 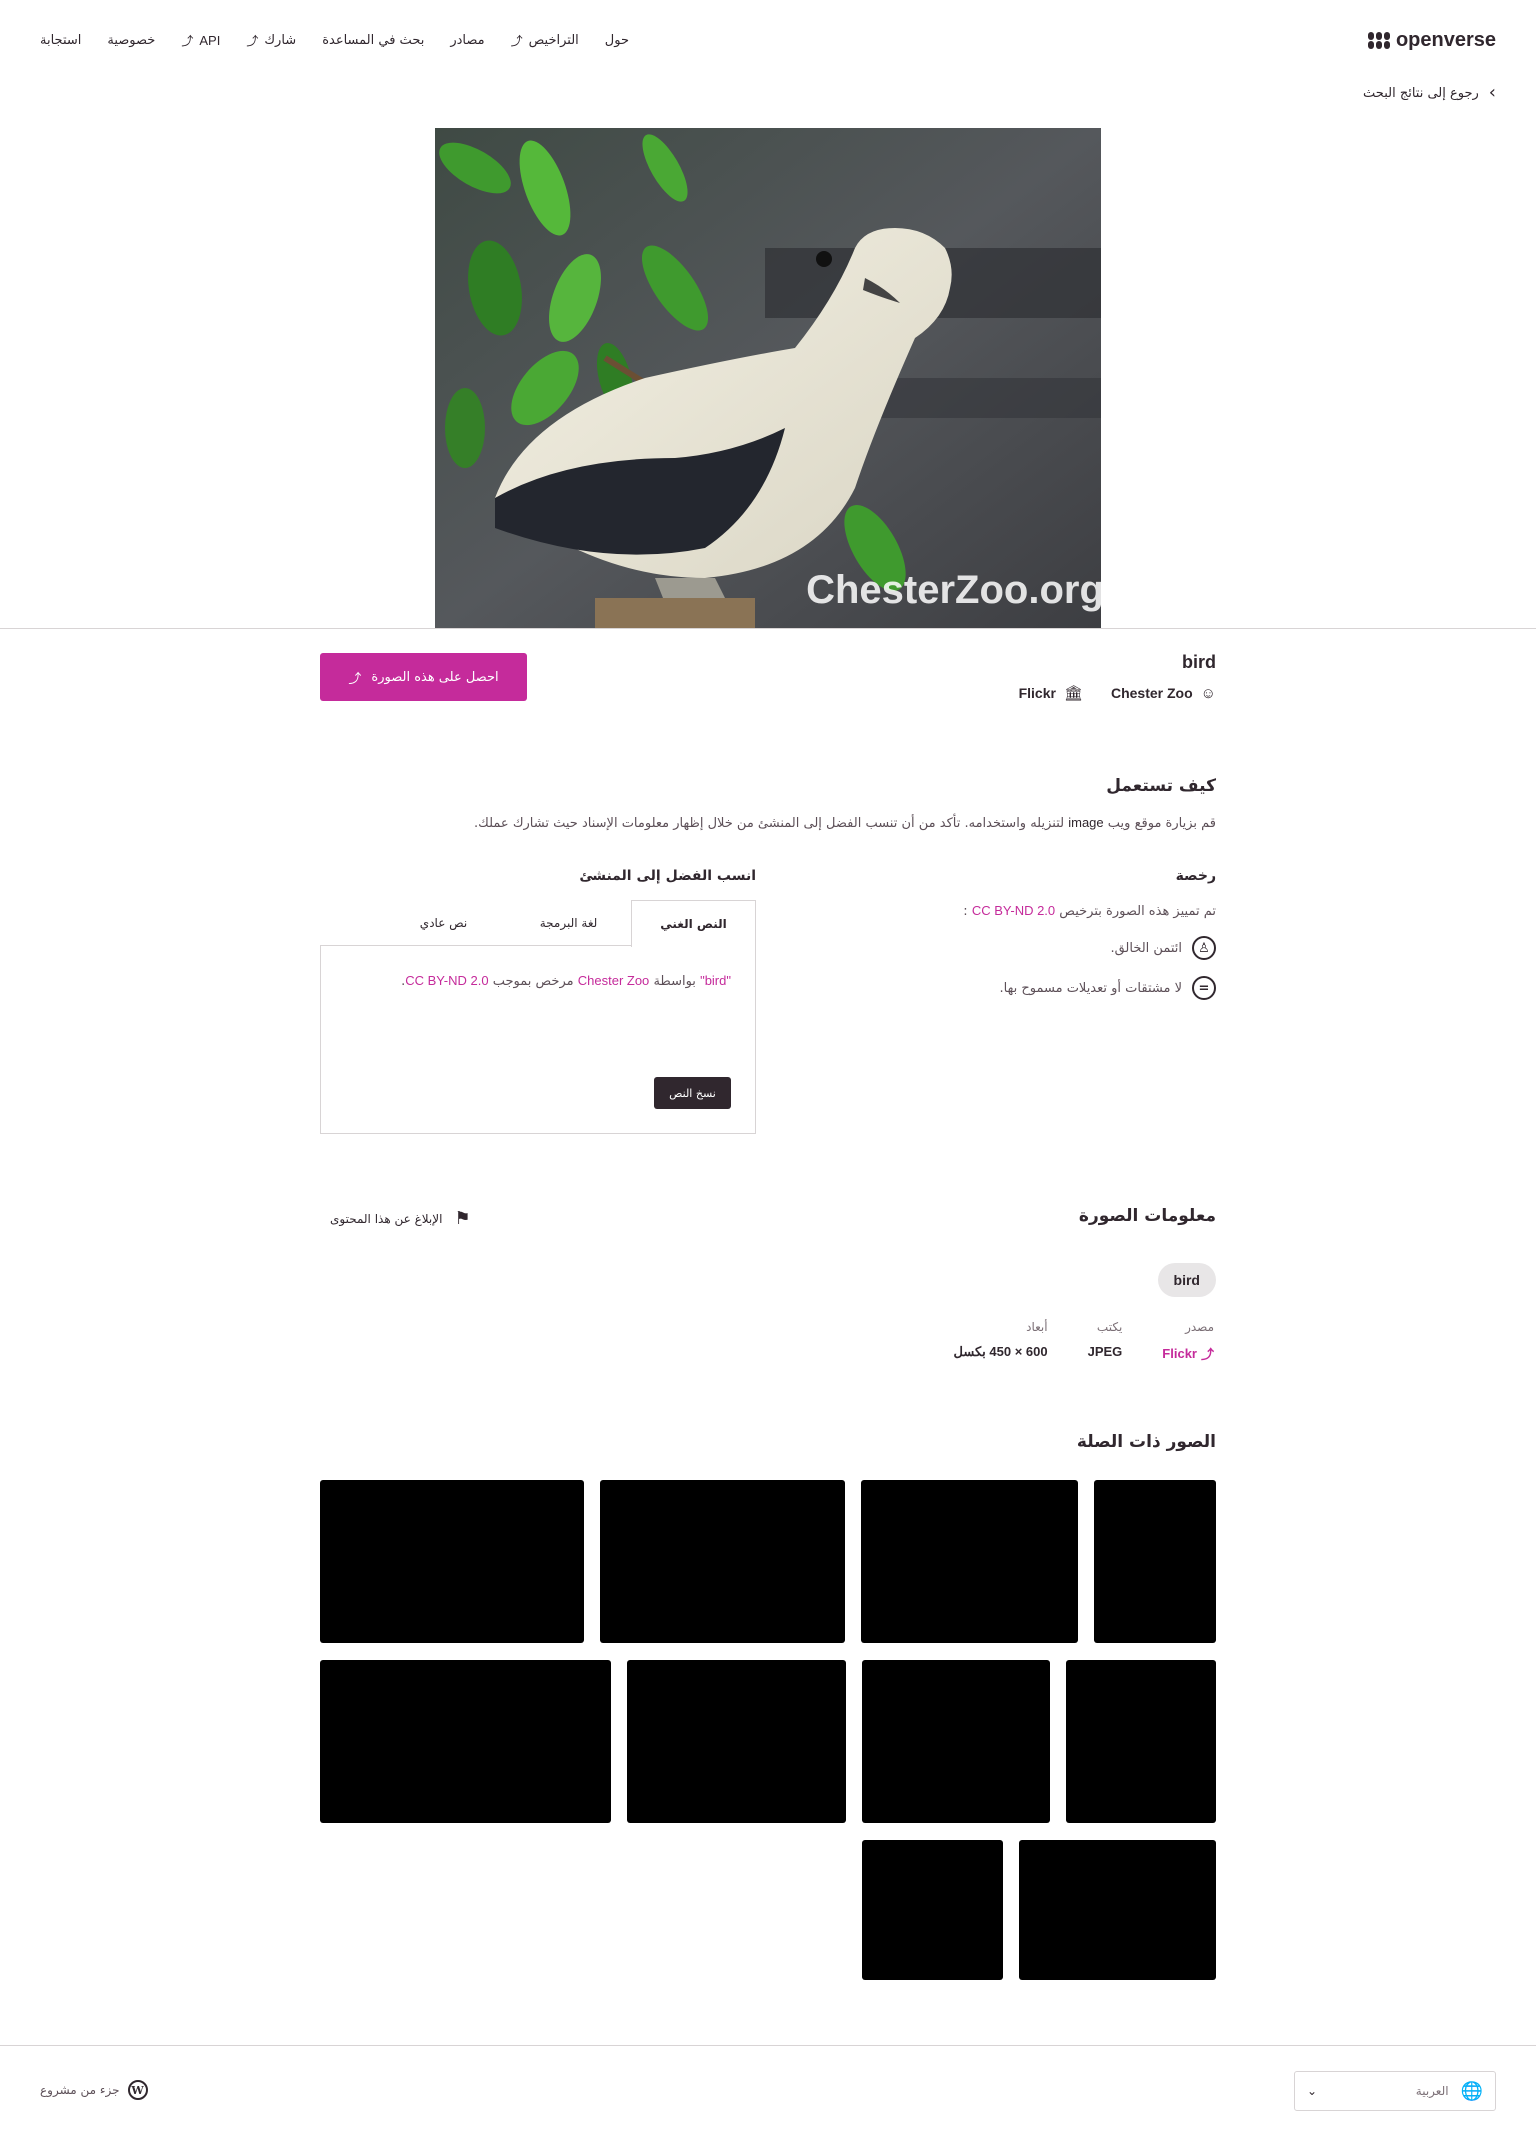 What do you see at coordinates (1001, 1341) in the screenshot?
I see `info-dimensions: أبعاد 600 × 450 بكسل` at bounding box center [1001, 1341].